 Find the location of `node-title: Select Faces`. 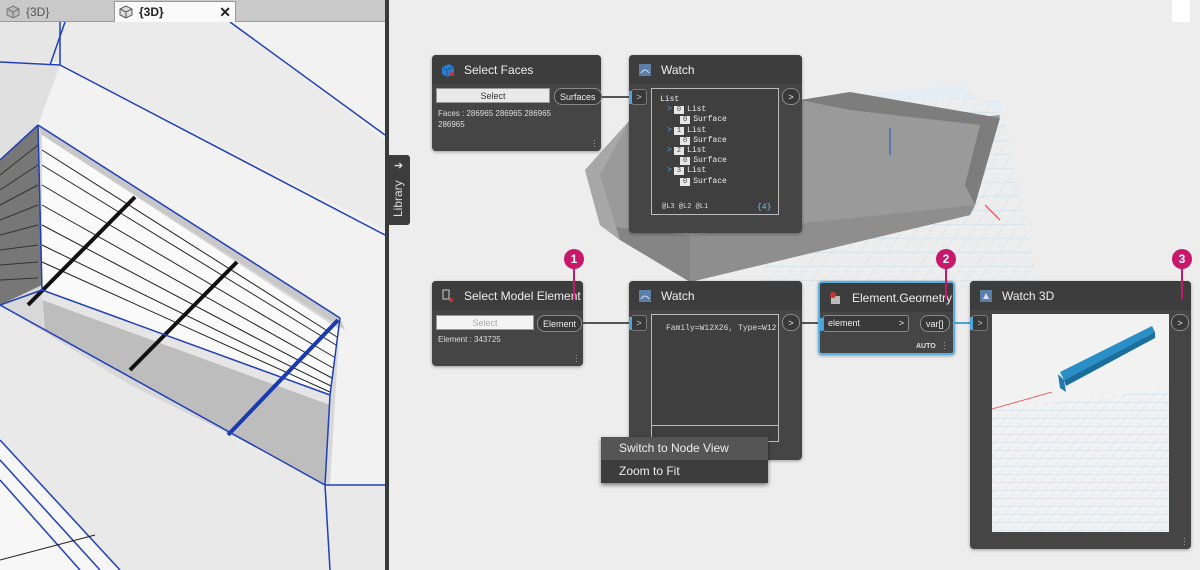

node-title: Select Faces is located at coordinates (499, 69).